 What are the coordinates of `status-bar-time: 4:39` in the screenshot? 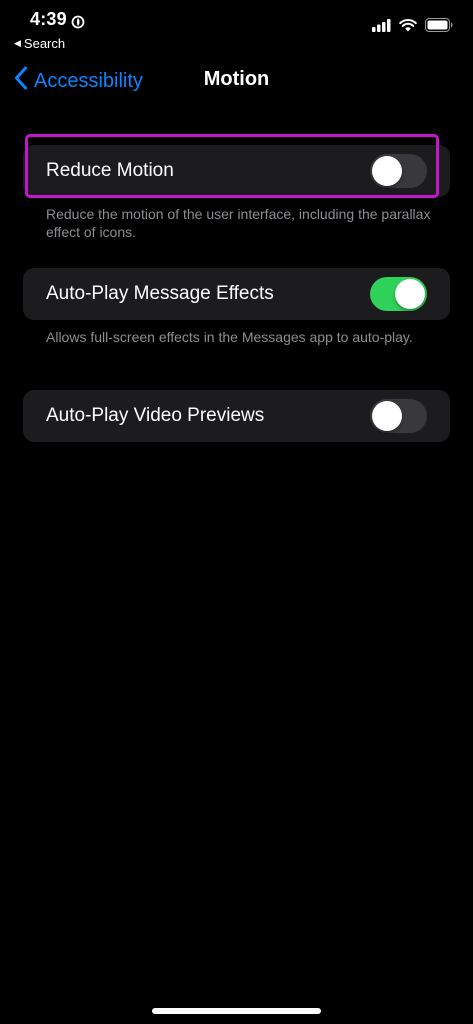 It's located at (57, 19).